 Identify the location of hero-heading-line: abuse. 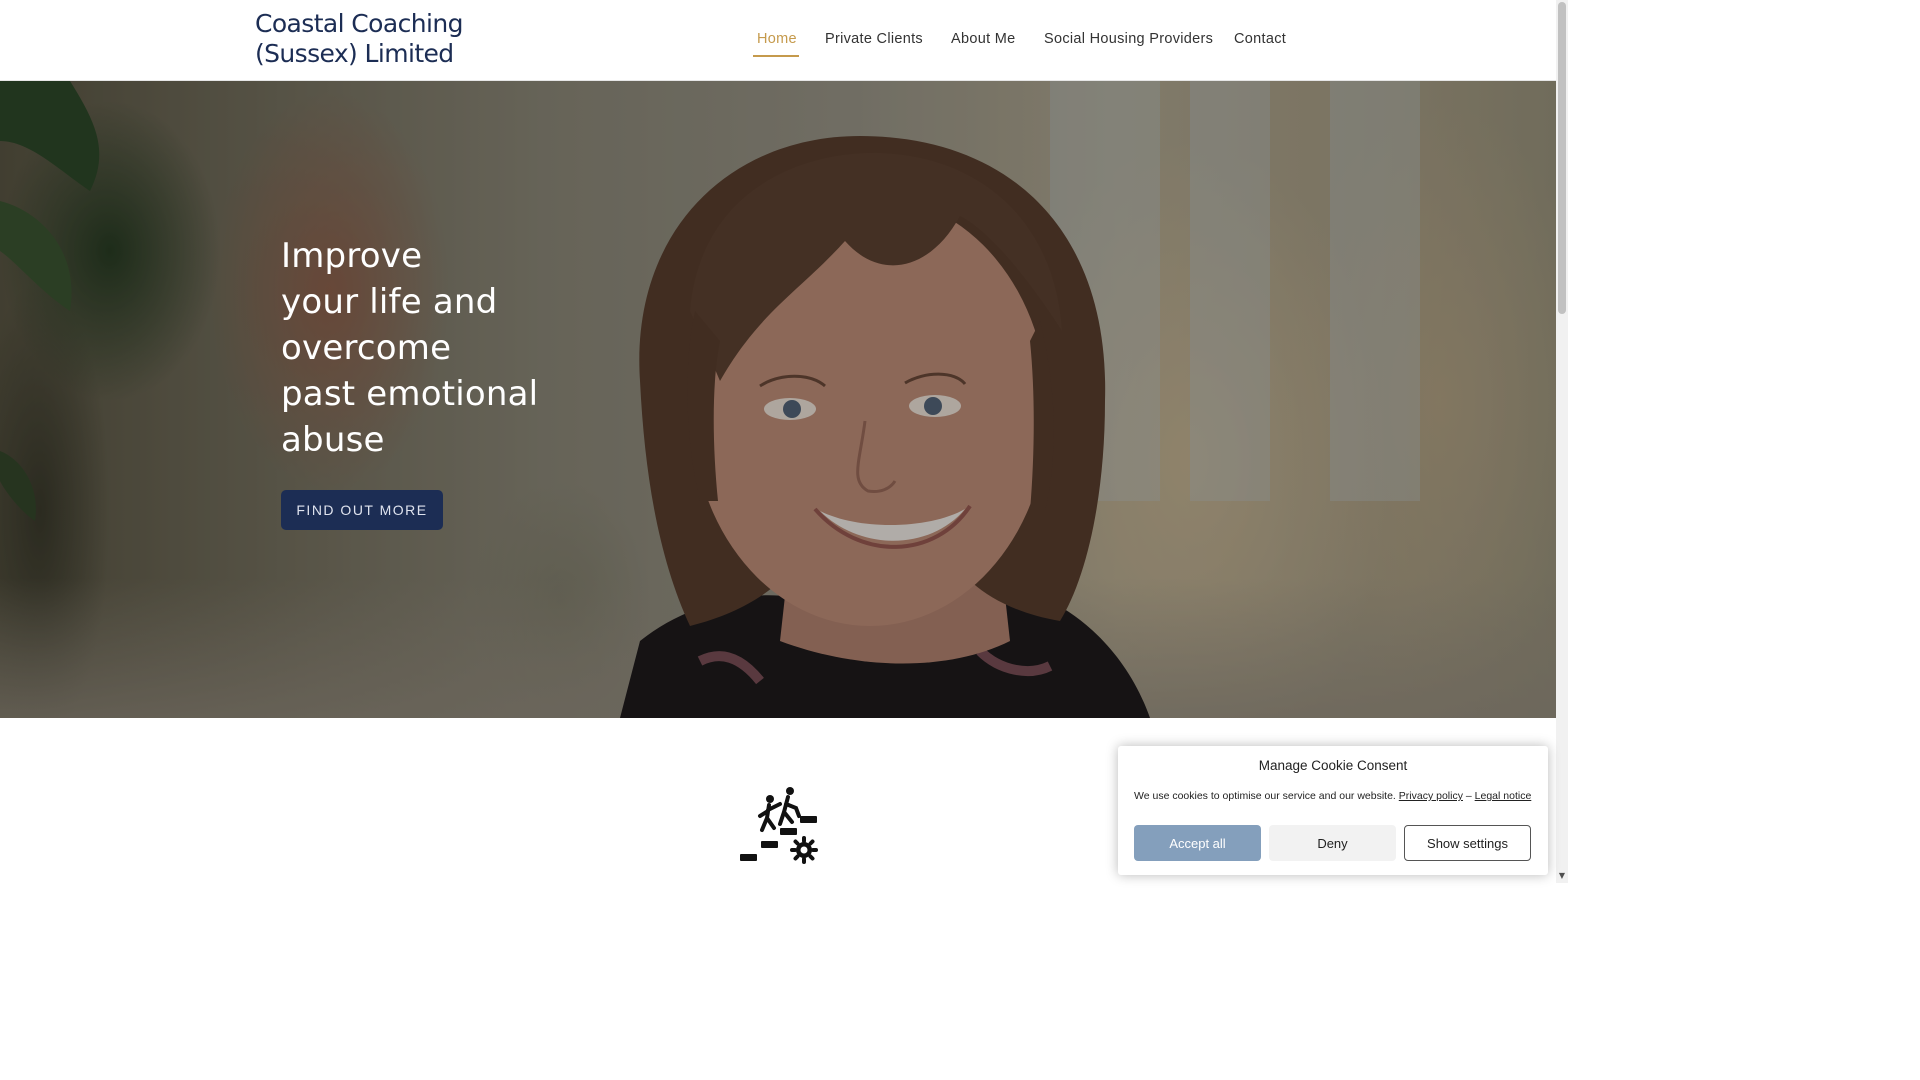
(333, 440).